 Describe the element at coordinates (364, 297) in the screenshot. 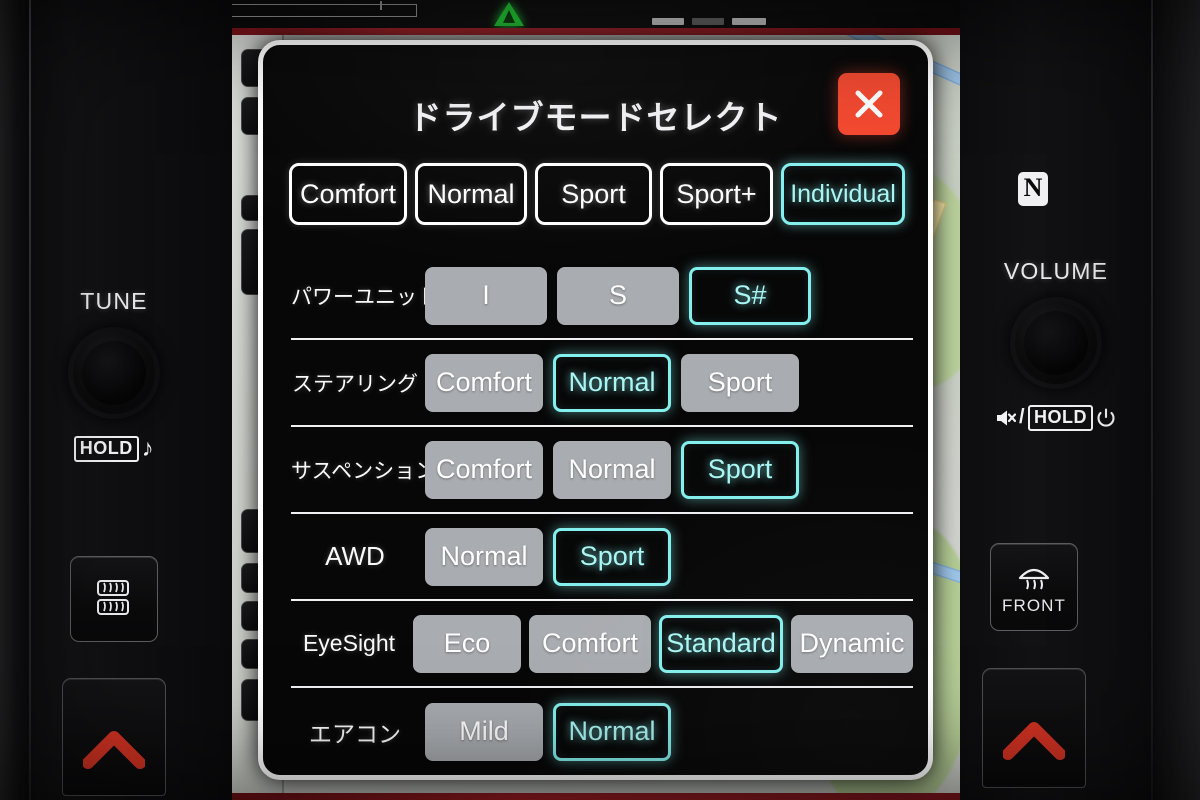

I see `setting-label-power-unit: パワーユニット` at that location.